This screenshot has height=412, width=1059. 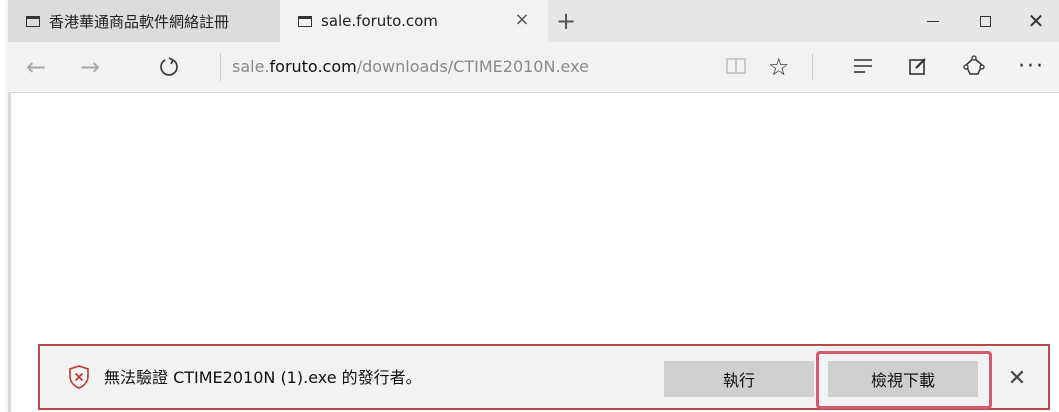 I want to click on back-button: ←, so click(x=36, y=67).